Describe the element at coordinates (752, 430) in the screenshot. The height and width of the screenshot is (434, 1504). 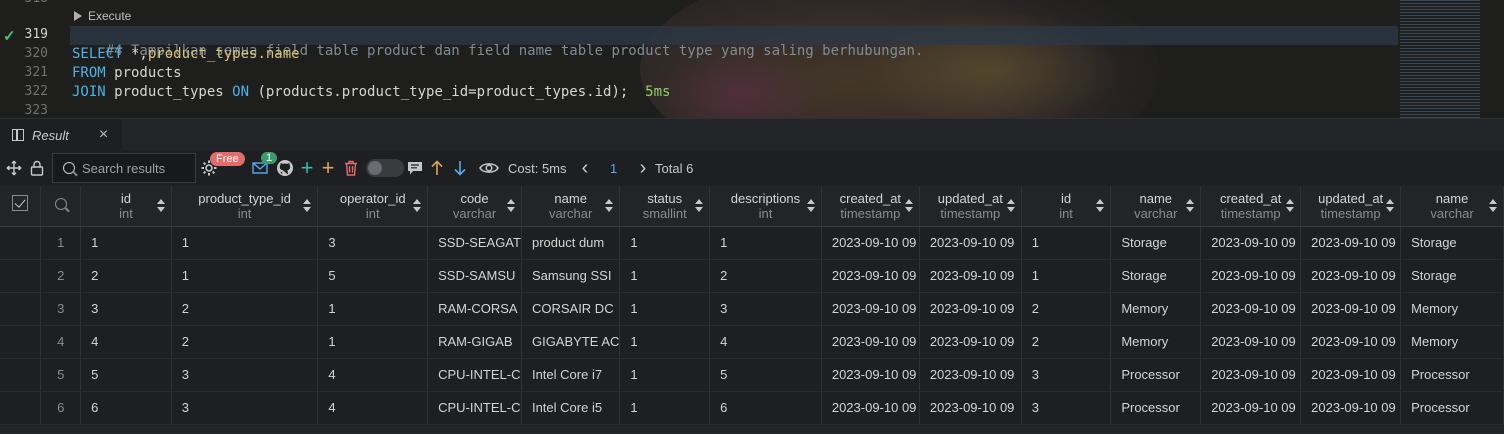
I see `horizontal-scrollbar` at that location.